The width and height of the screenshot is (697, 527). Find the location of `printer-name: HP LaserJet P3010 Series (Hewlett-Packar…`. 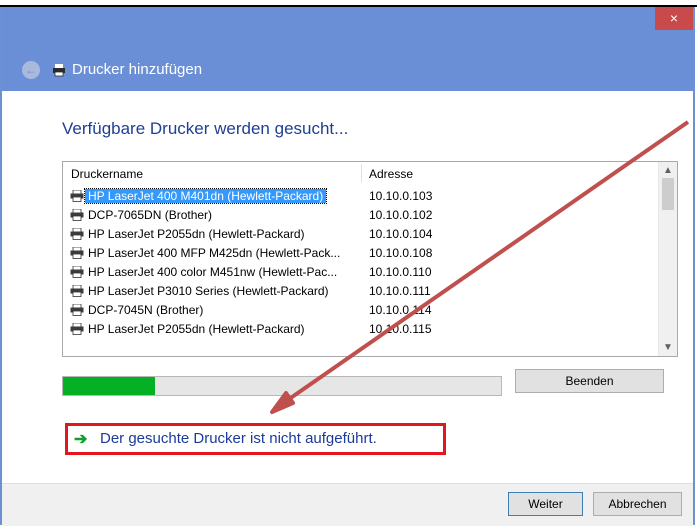

printer-name: HP LaserJet P3010 Series (Hewlett-Packar… is located at coordinates (208, 291).